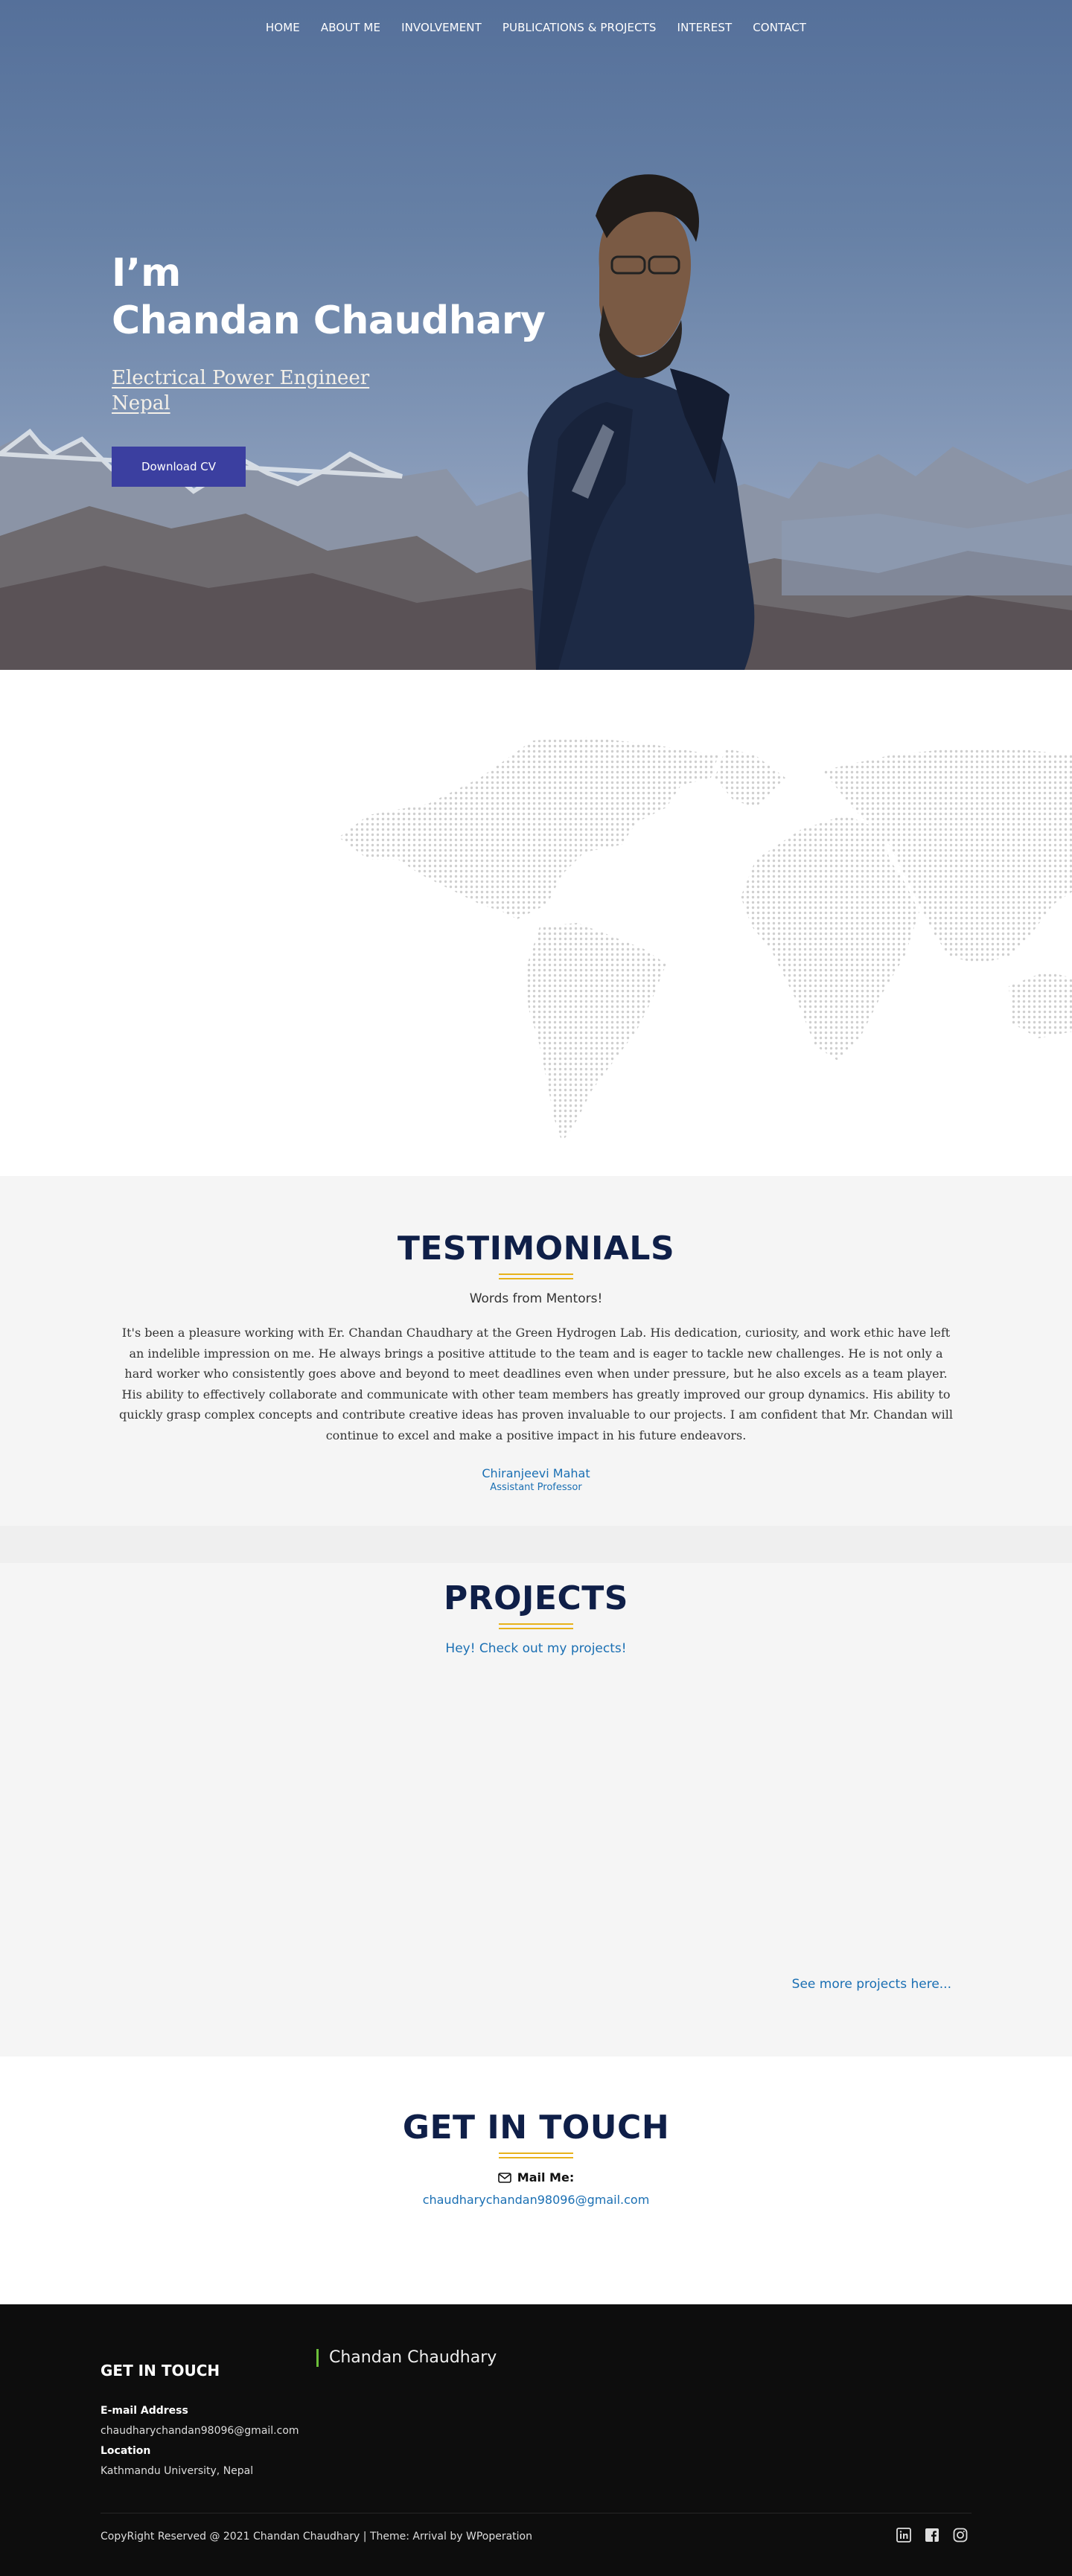  Describe the element at coordinates (546, 2178) in the screenshot. I see `mail-label-text: Mail Me:` at that location.